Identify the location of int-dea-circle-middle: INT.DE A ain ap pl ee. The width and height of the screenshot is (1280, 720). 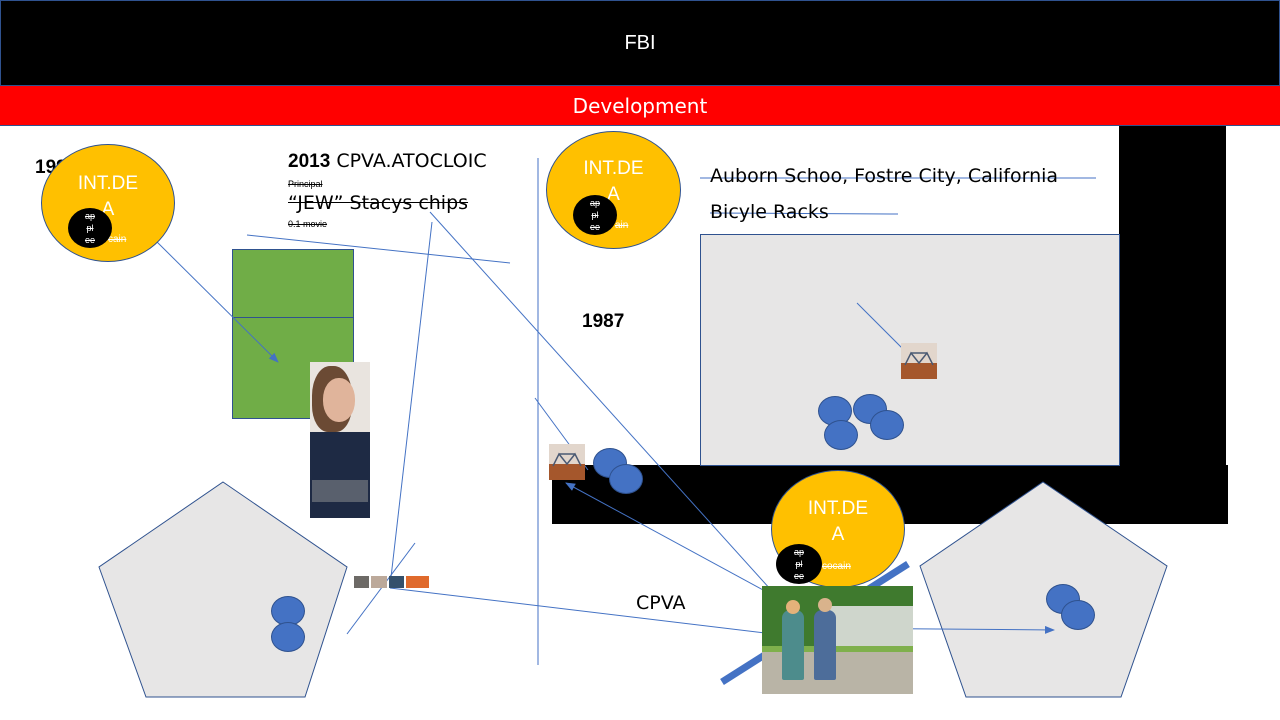
(613, 190).